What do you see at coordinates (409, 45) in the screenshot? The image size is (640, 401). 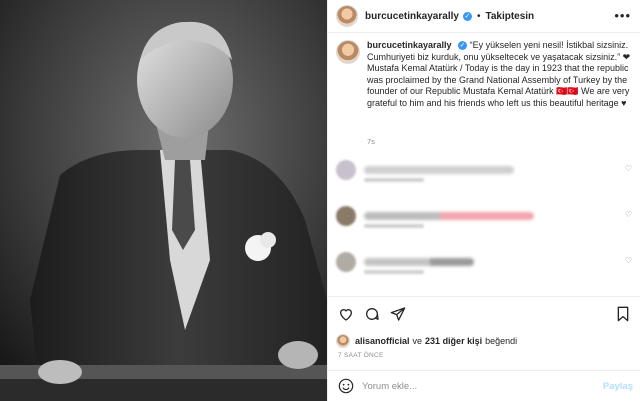 I see `caption-username: burcucetinkayarally` at bounding box center [409, 45].